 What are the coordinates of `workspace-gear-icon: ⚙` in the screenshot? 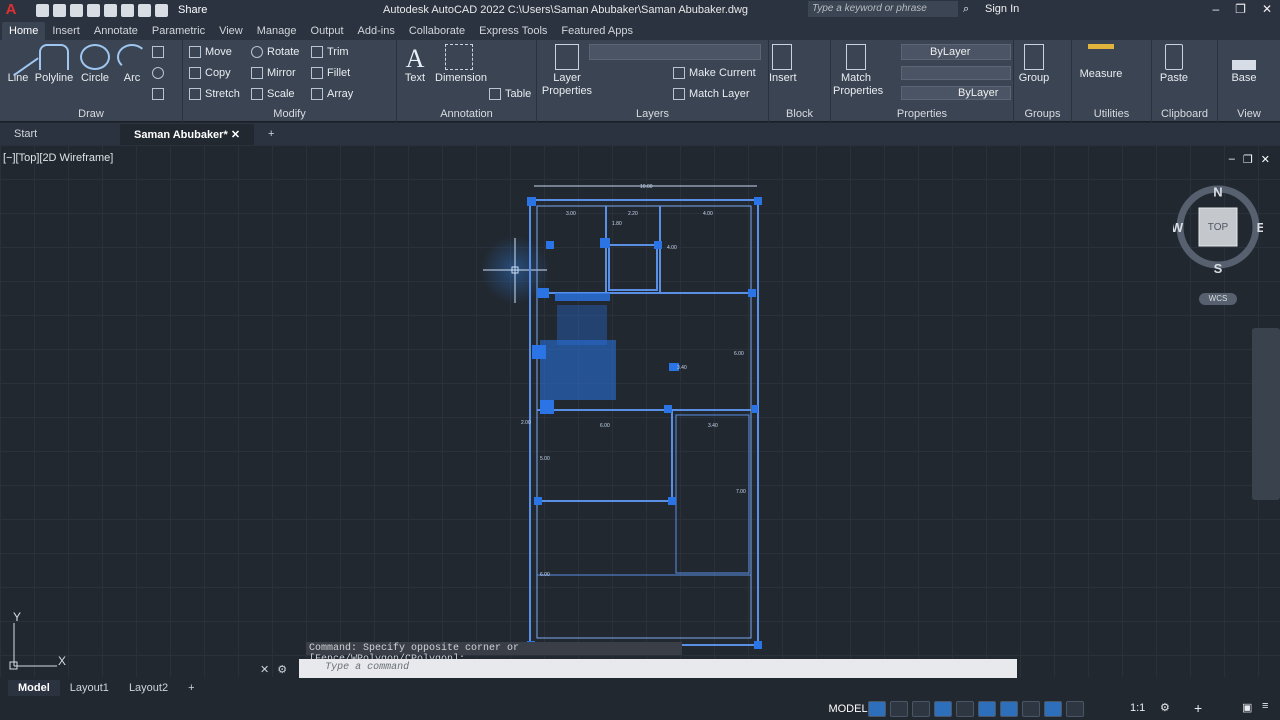 It's located at (1165, 707).